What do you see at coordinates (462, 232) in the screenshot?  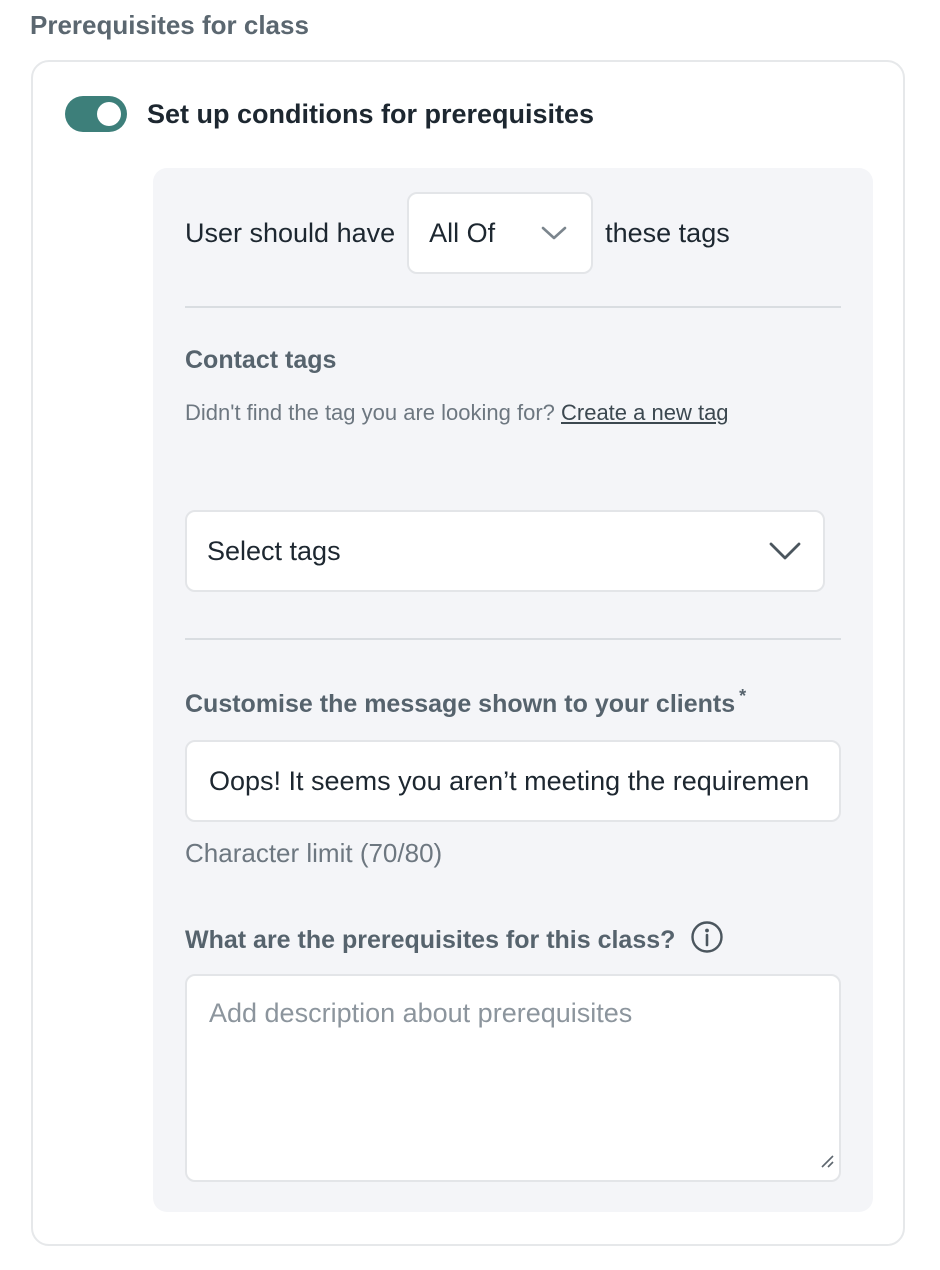 I see `match-type-value: All Of` at bounding box center [462, 232].